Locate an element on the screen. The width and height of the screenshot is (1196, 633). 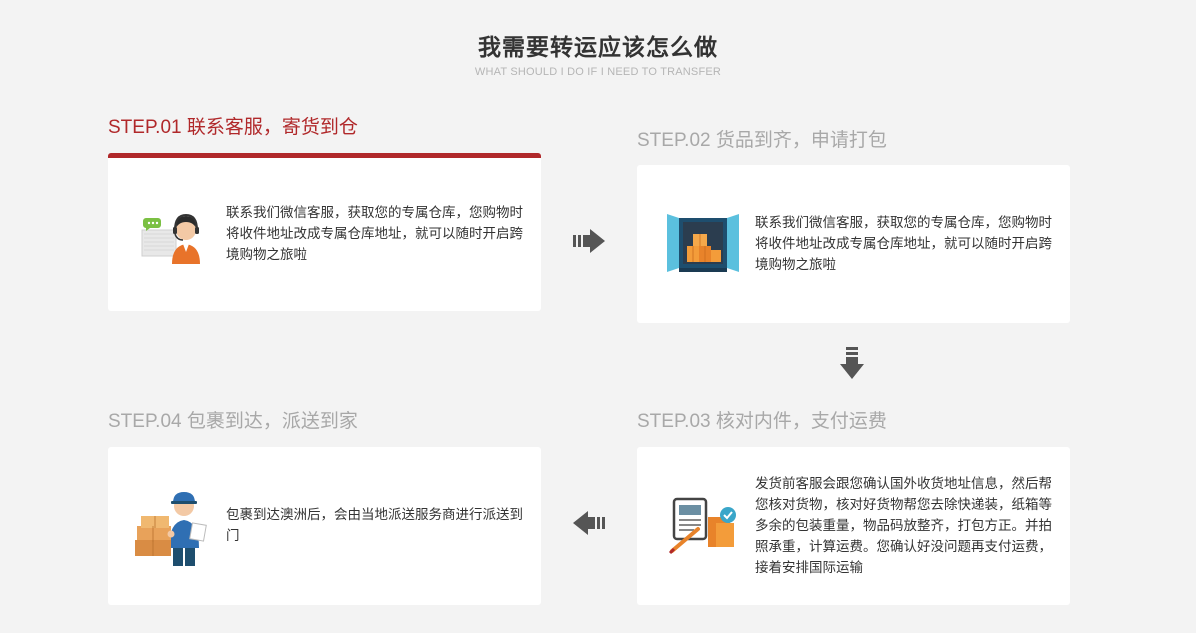
delivery-person-icon is located at coordinates (167, 526).